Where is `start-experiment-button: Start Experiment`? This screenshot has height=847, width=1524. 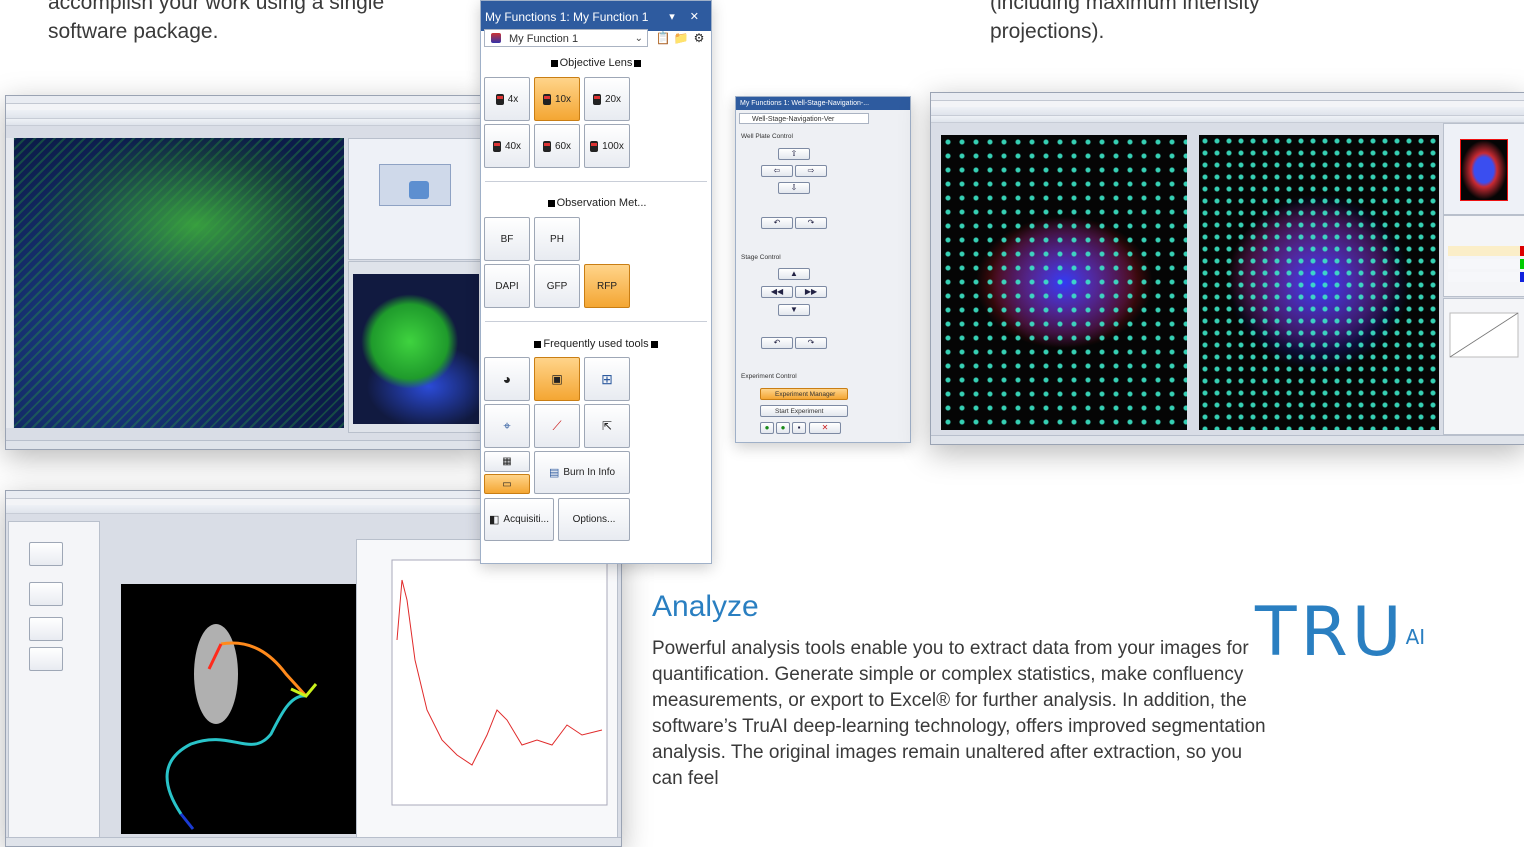
start-experiment-button: Start Experiment is located at coordinates (804, 411).